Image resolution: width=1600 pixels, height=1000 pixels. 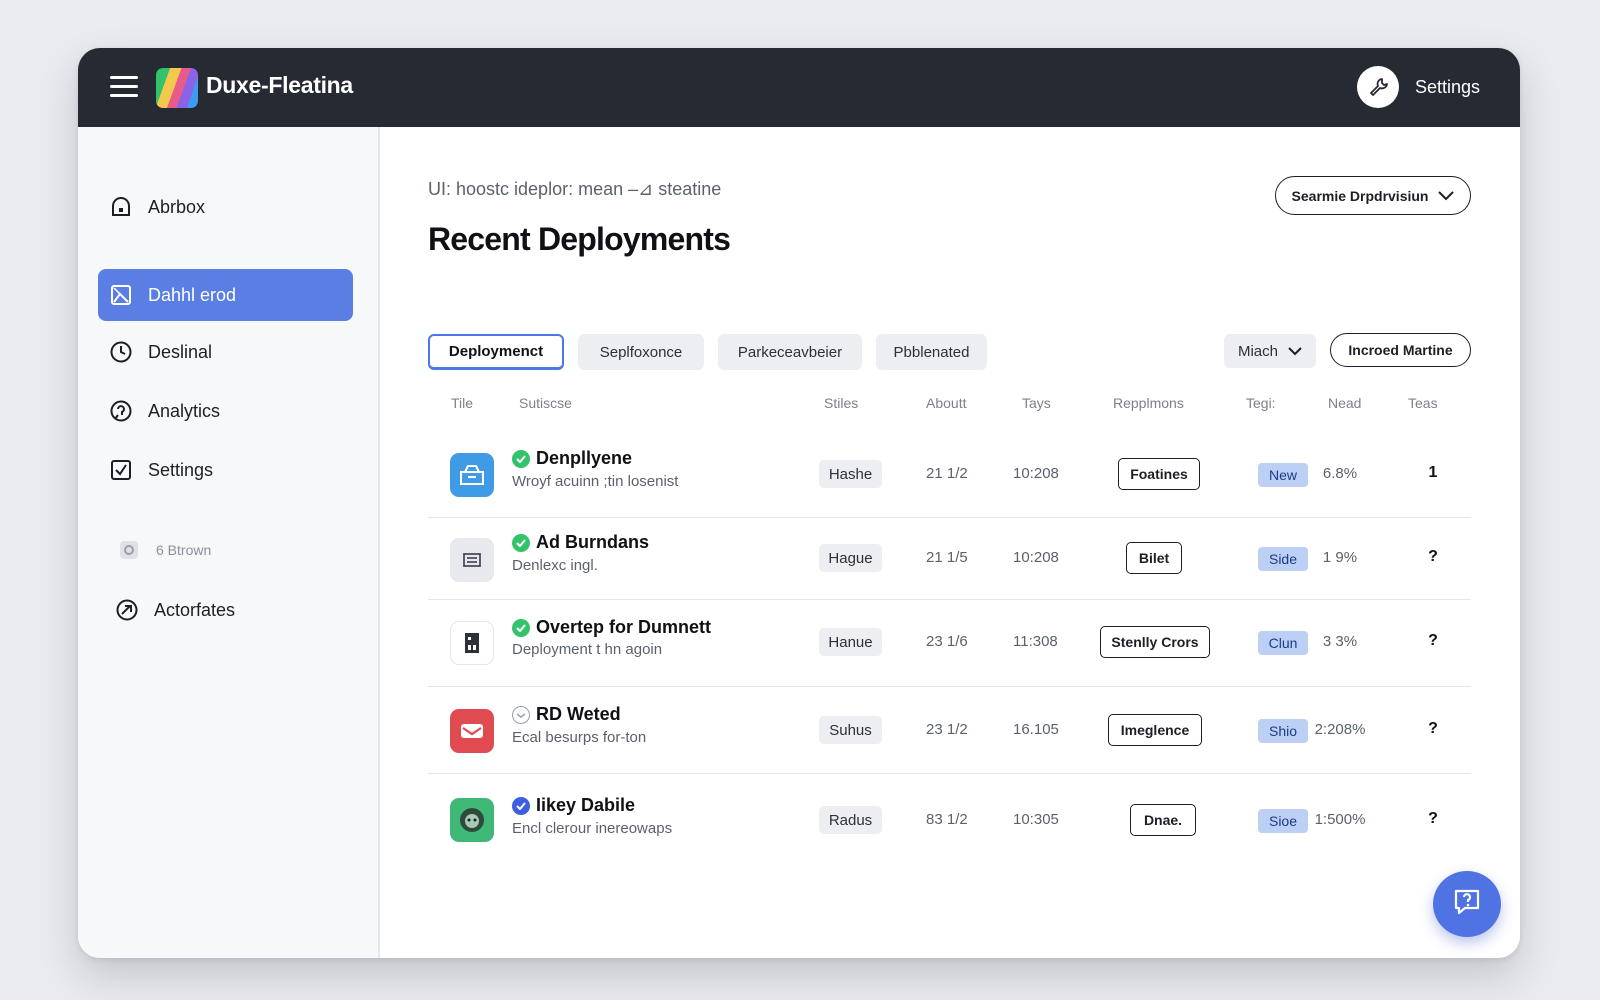 I want to click on column-header: Repplmons, so click(x=1148, y=403).